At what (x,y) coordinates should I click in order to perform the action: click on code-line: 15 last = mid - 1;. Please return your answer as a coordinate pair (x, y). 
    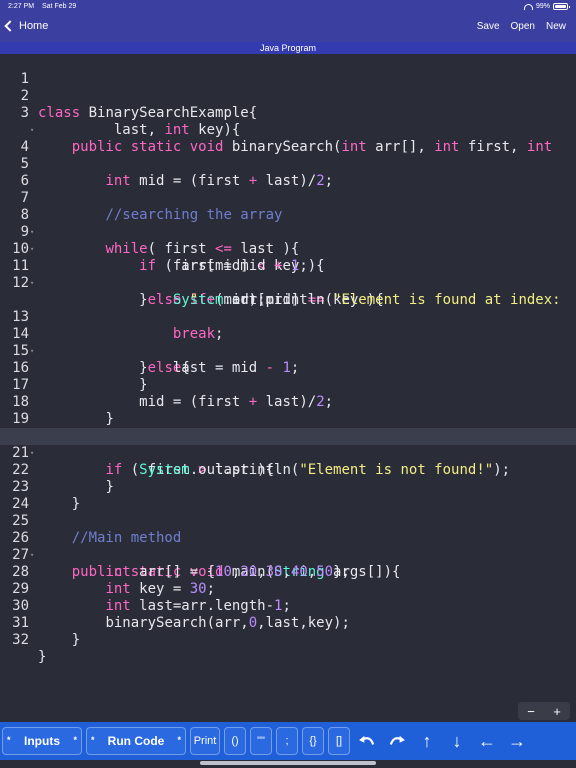
    Looking at the image, I should click on (288, 351).